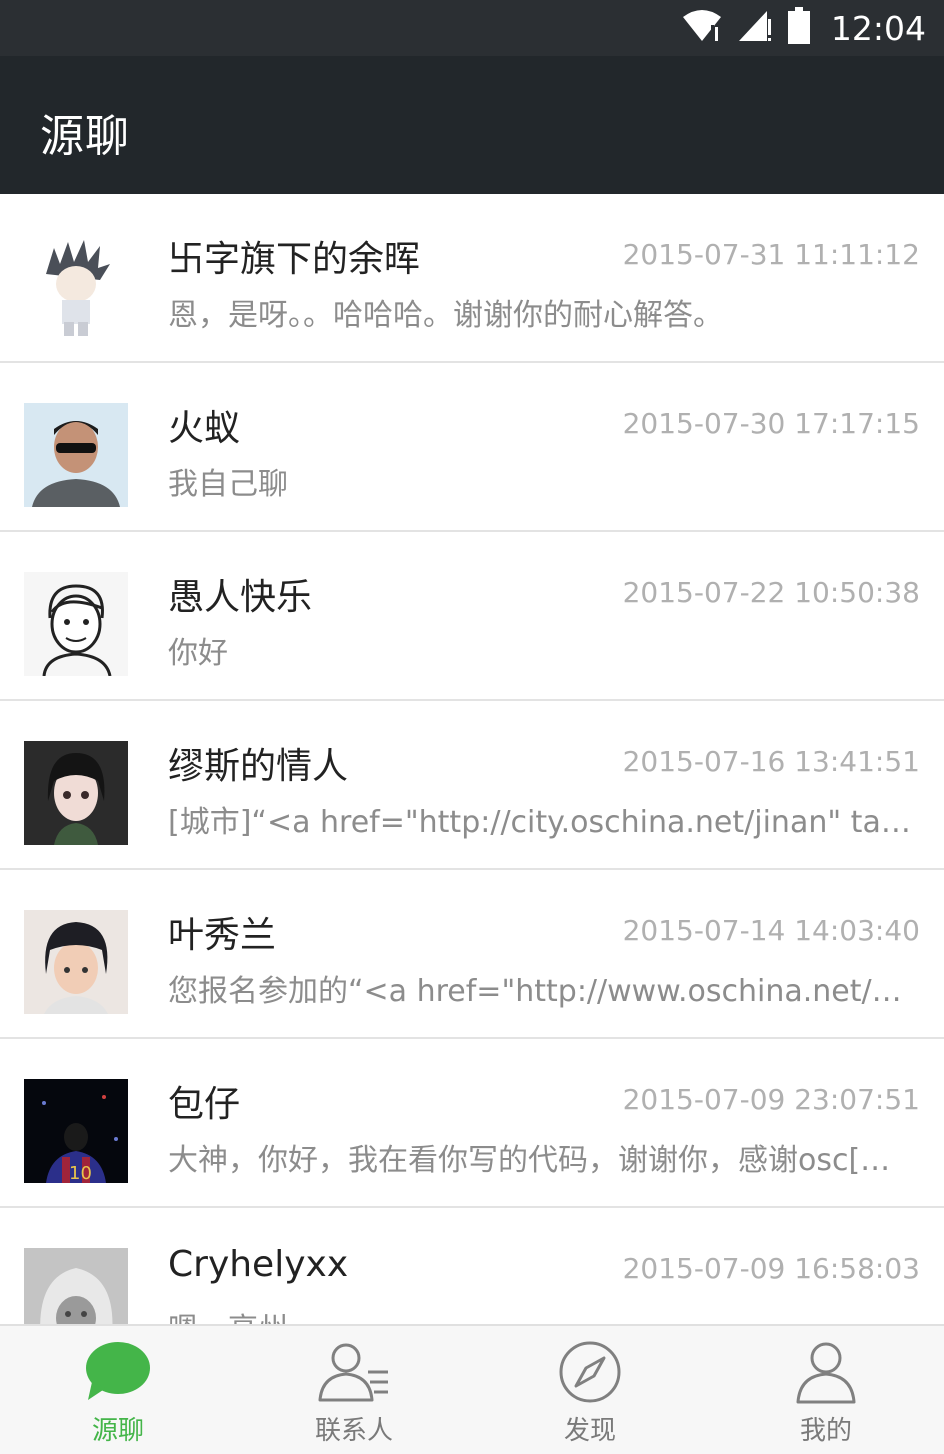 The image size is (944, 1454). I want to click on conversation-row: Cryhelyxx 2015-07-09 16:58:03 嗯，高州, so click(472, 1266).